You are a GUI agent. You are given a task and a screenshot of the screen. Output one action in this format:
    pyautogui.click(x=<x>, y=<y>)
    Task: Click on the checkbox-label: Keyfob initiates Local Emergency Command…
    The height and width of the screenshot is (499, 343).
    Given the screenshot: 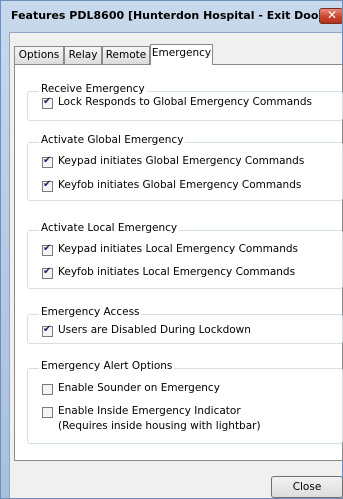 What is the action you would take?
    pyautogui.click(x=176, y=272)
    